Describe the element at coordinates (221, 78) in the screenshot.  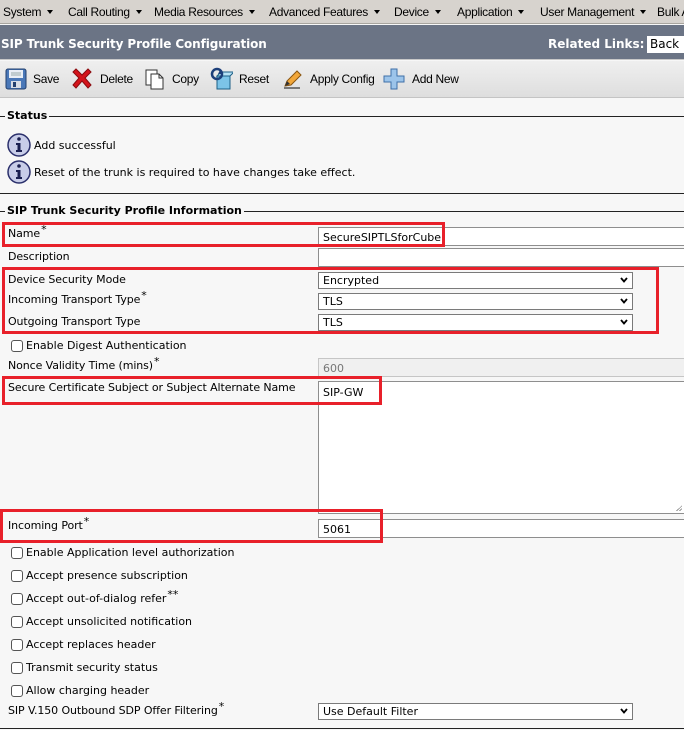
I see `reset-icon` at that location.